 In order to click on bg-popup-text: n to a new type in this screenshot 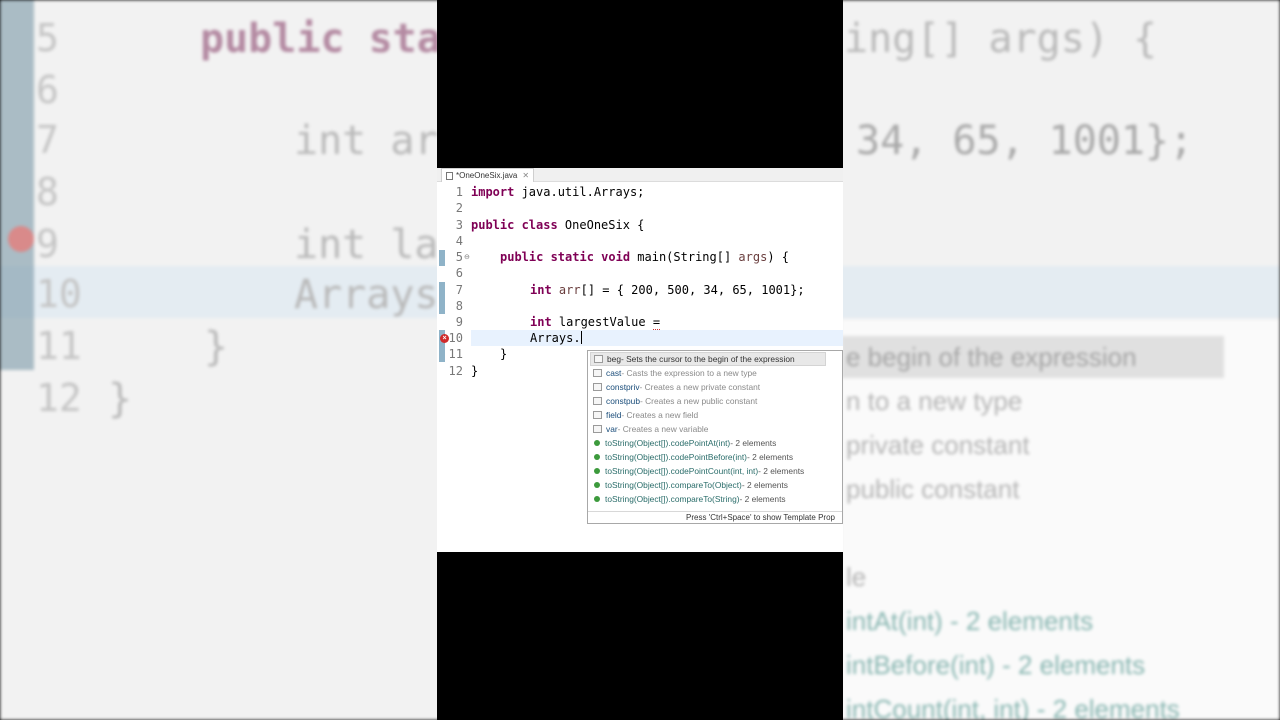, I will do `click(934, 401)`.